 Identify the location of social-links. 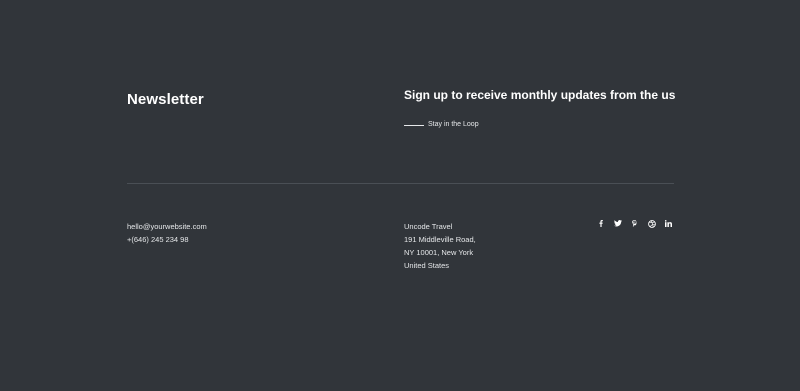
(634, 223).